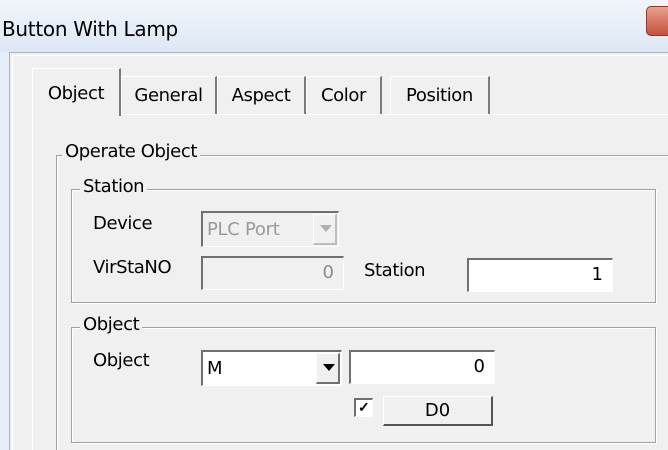 The height and width of the screenshot is (450, 668). What do you see at coordinates (215, 368) in the screenshot?
I see `object-type-value: M` at bounding box center [215, 368].